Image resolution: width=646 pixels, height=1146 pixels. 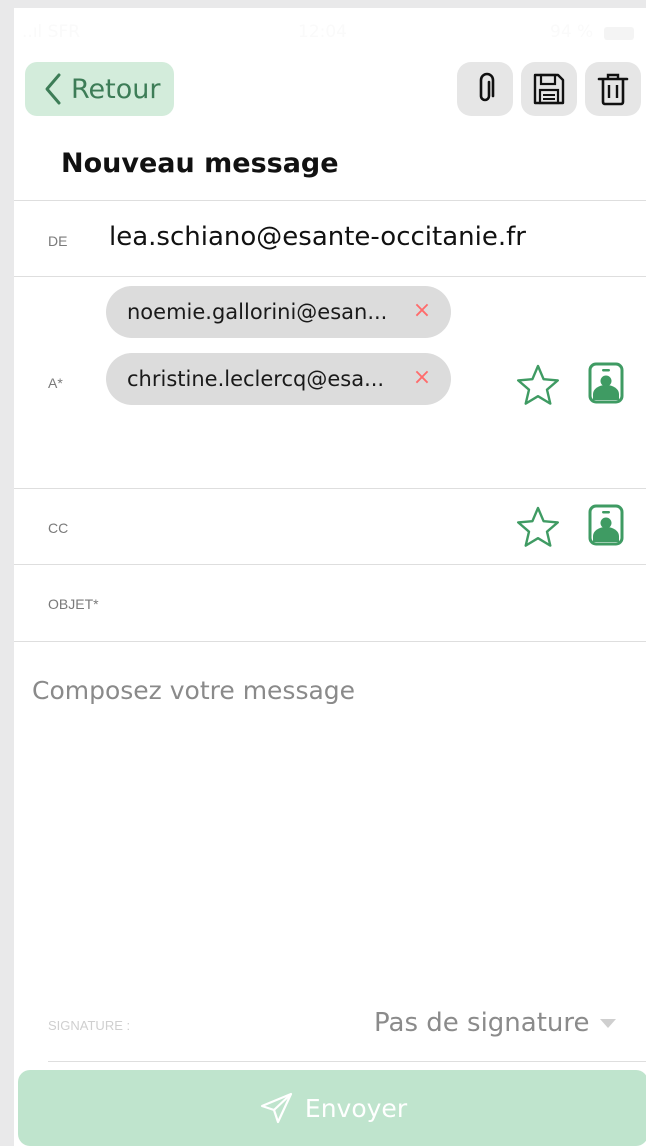 I want to click on chevron-left-icon, so click(x=53, y=89).